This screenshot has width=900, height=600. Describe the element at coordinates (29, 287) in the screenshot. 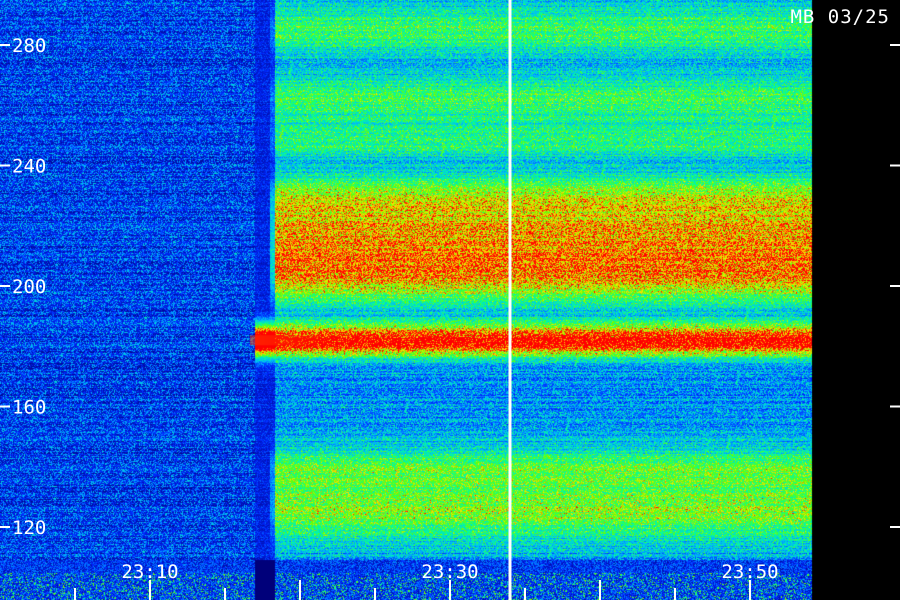

I see `y-tick-label: 200` at that location.